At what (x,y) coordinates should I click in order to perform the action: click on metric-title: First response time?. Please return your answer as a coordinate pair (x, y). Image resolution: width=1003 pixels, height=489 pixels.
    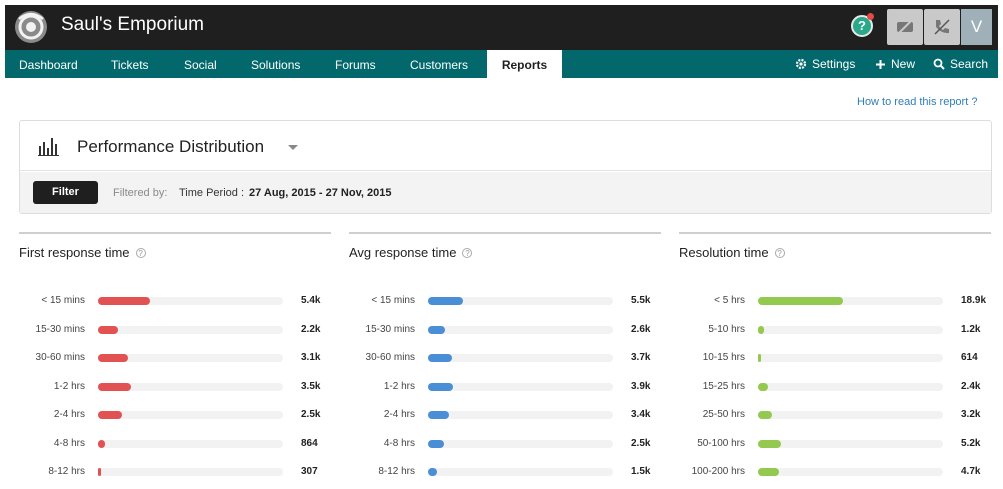
    Looking at the image, I should click on (82, 252).